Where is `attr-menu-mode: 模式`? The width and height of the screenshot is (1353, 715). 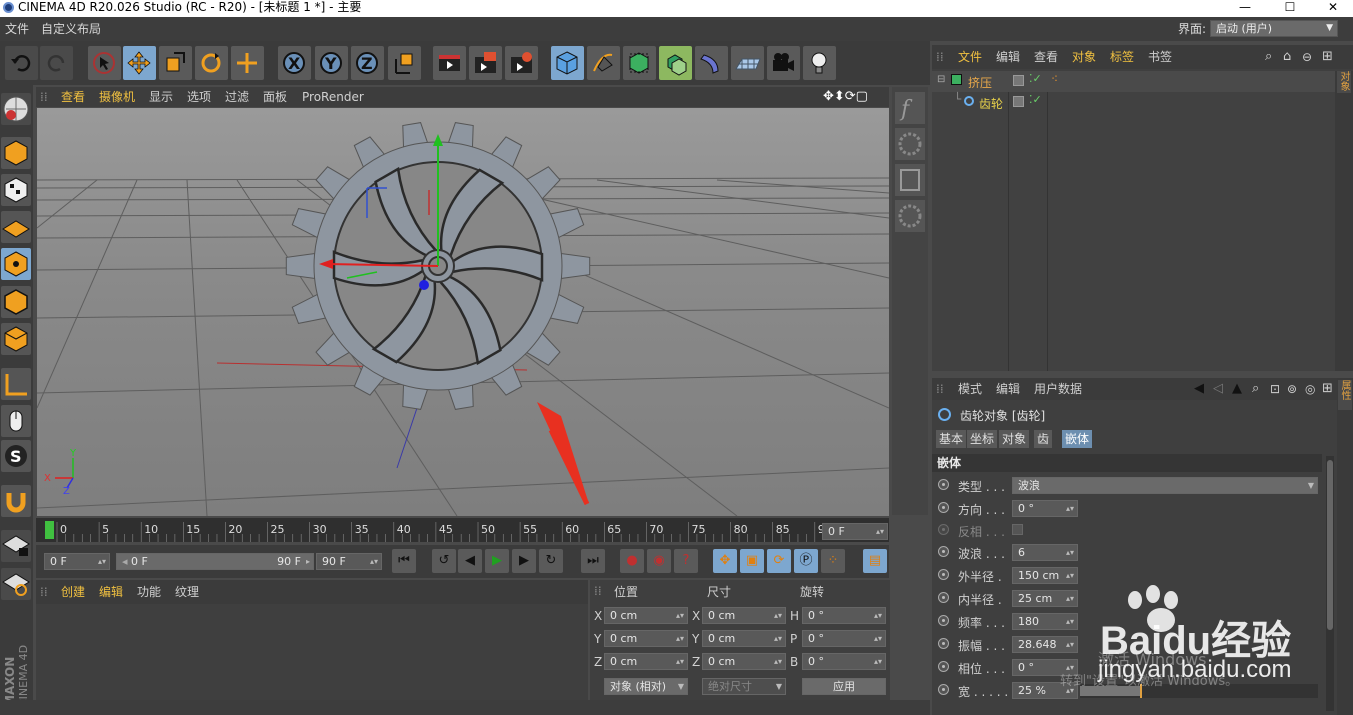 attr-menu-mode: 模式 is located at coordinates (970, 389).